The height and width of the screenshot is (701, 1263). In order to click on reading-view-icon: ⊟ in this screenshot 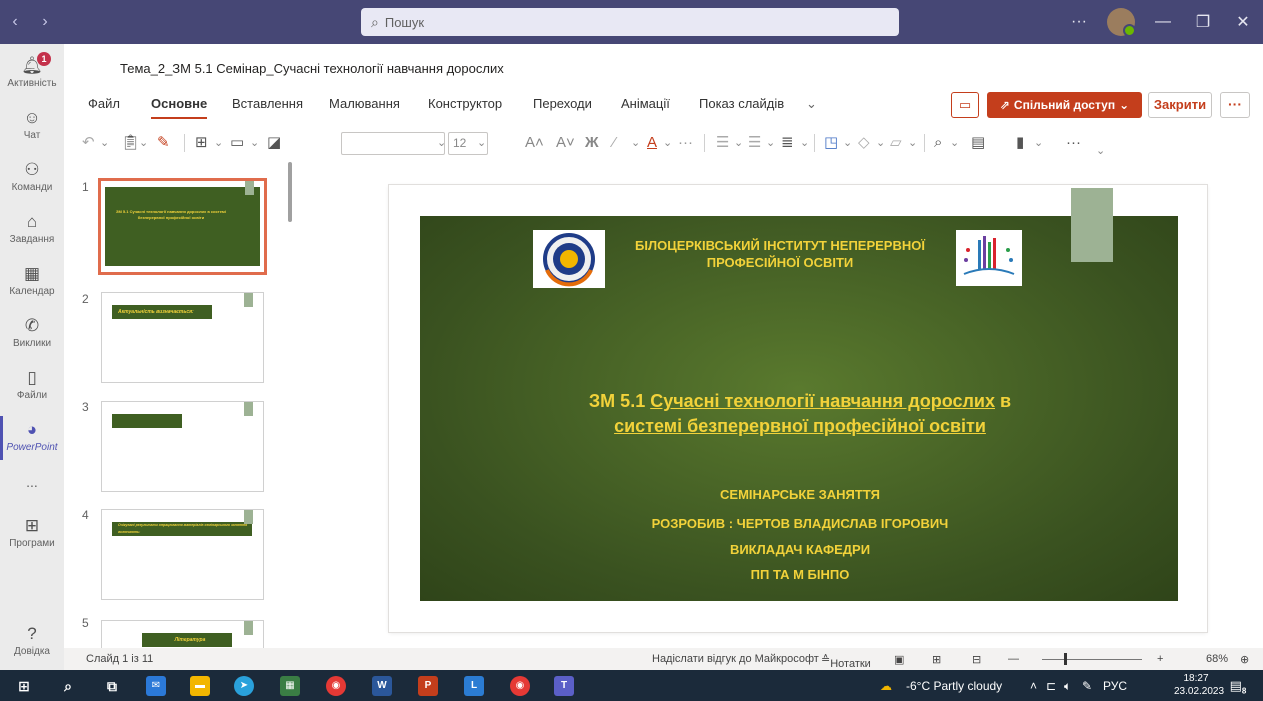, I will do `click(976, 659)`.